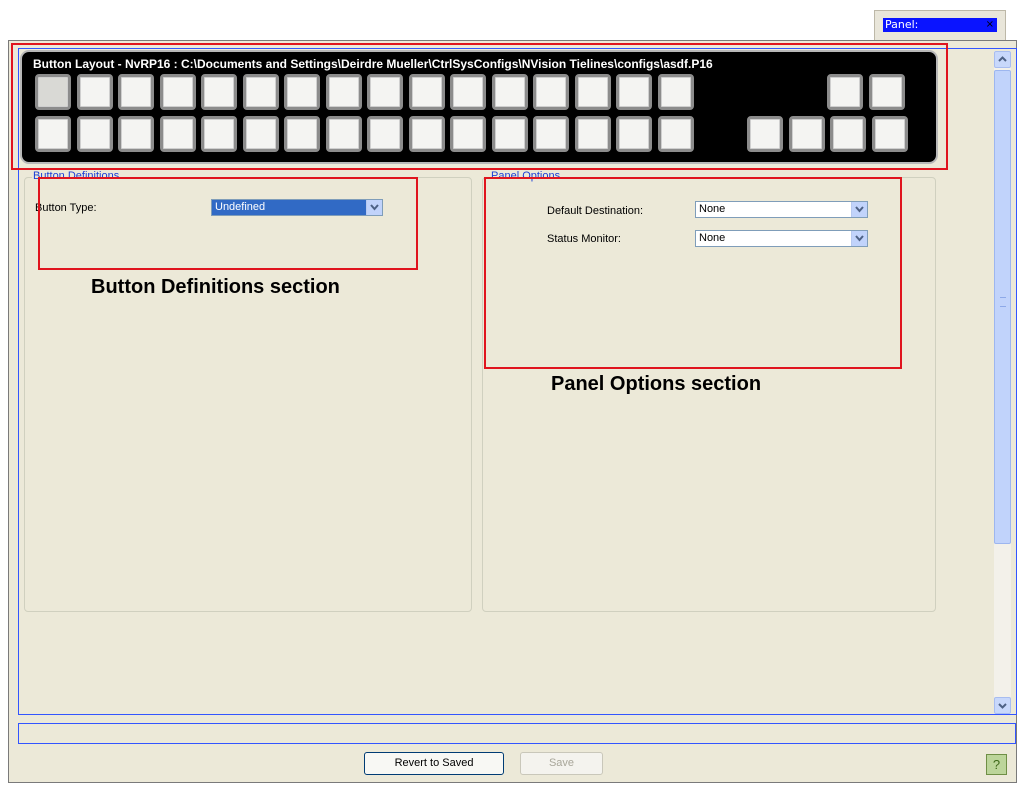 The image size is (1021, 787). What do you see at coordinates (996, 764) in the screenshot?
I see `help-icon: ?` at bounding box center [996, 764].